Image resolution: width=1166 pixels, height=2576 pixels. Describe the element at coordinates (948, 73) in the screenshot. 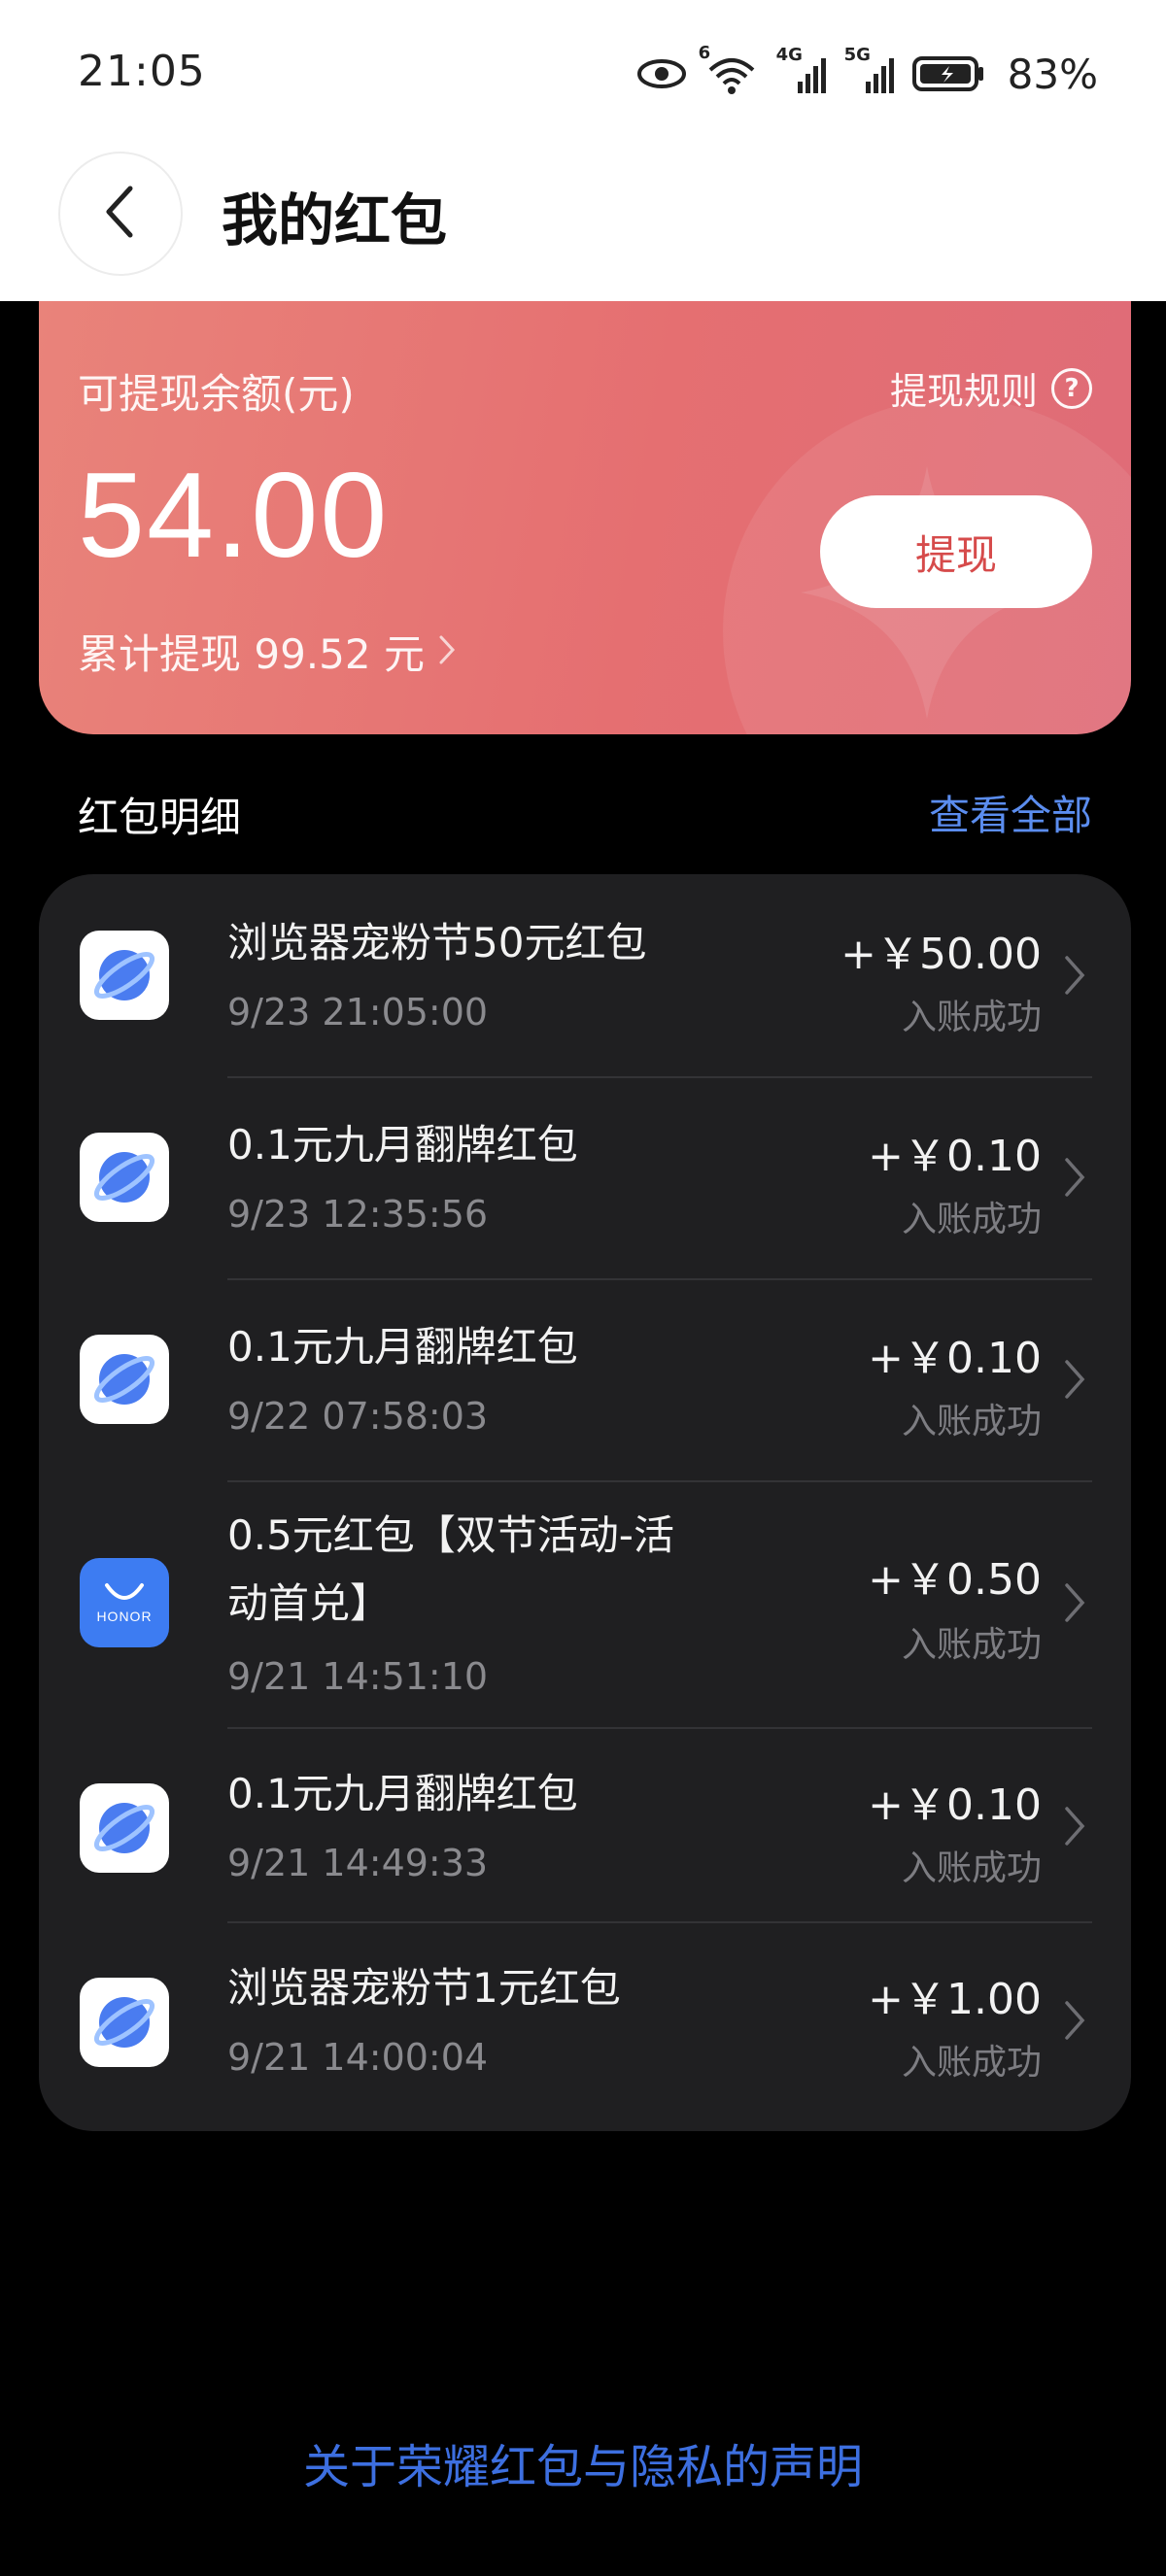

I see `battery-icon` at that location.